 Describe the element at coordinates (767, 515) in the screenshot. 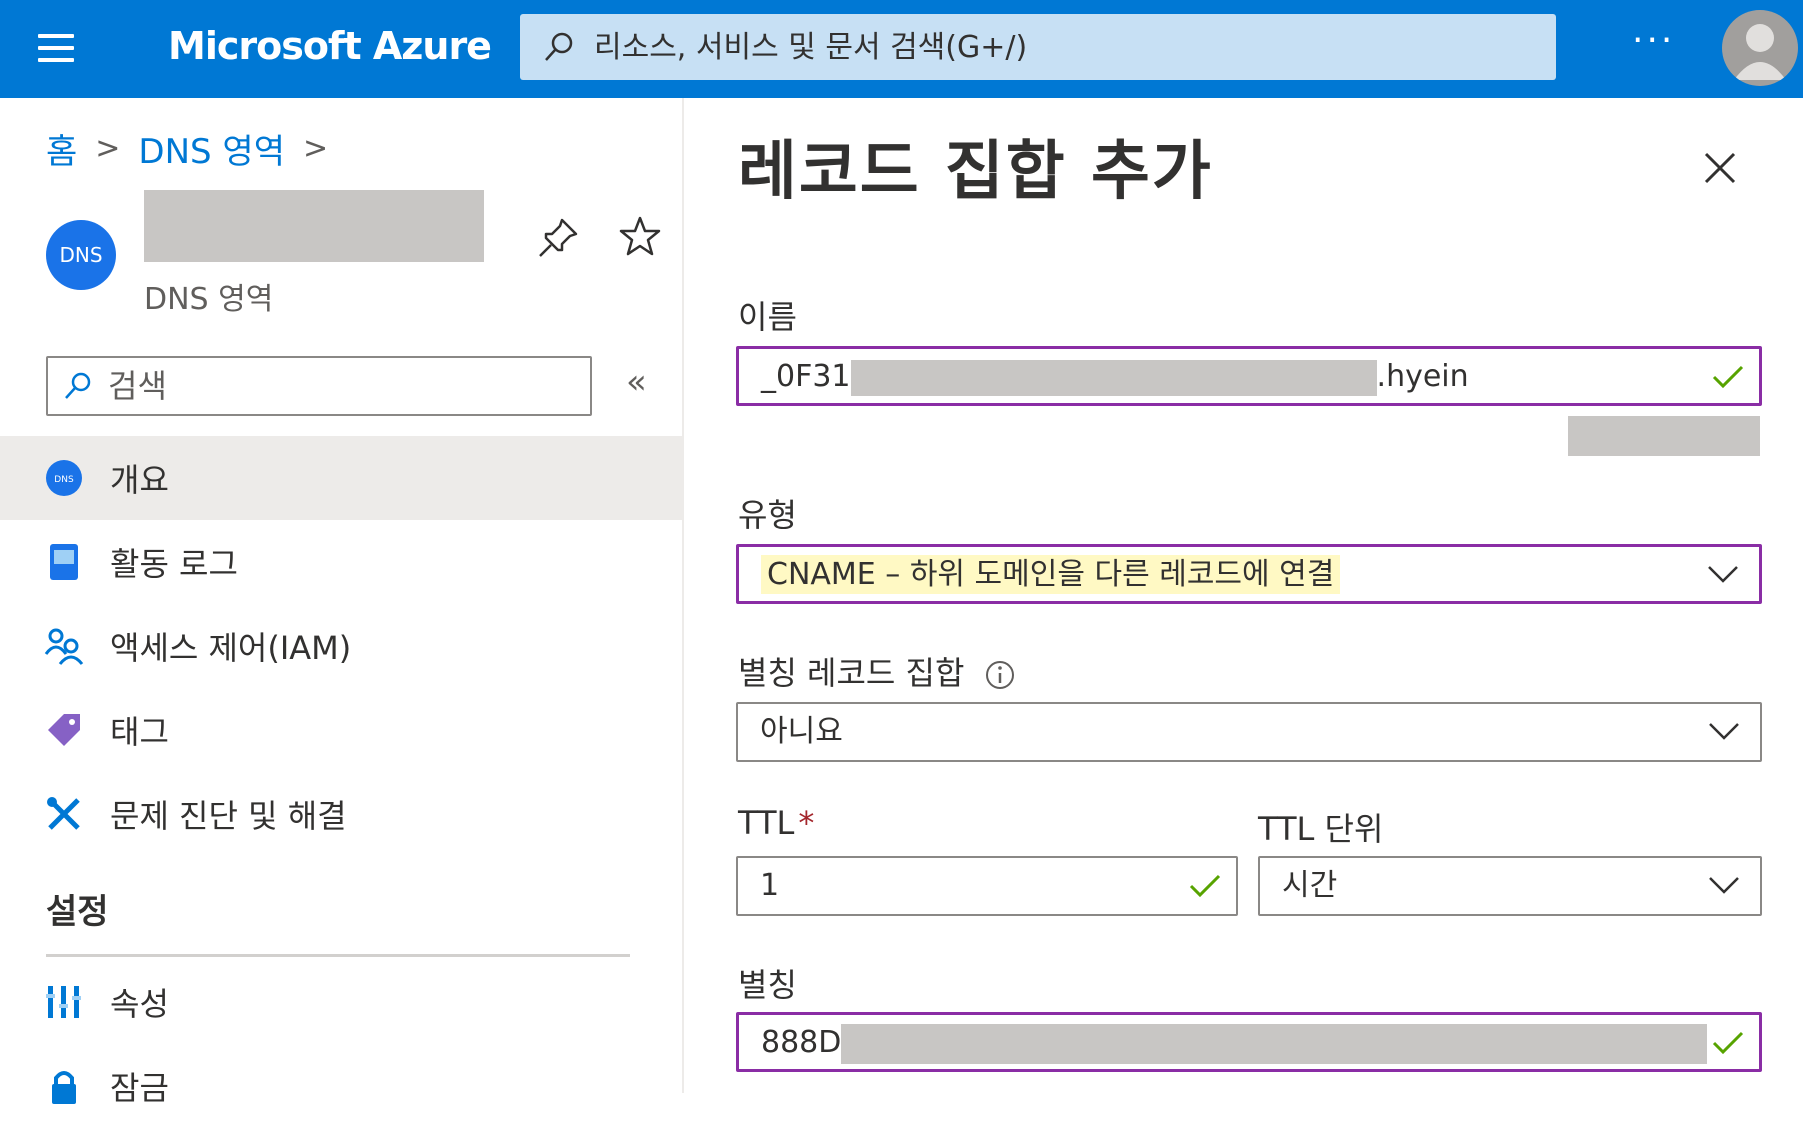

I see `type-label: 유형` at that location.